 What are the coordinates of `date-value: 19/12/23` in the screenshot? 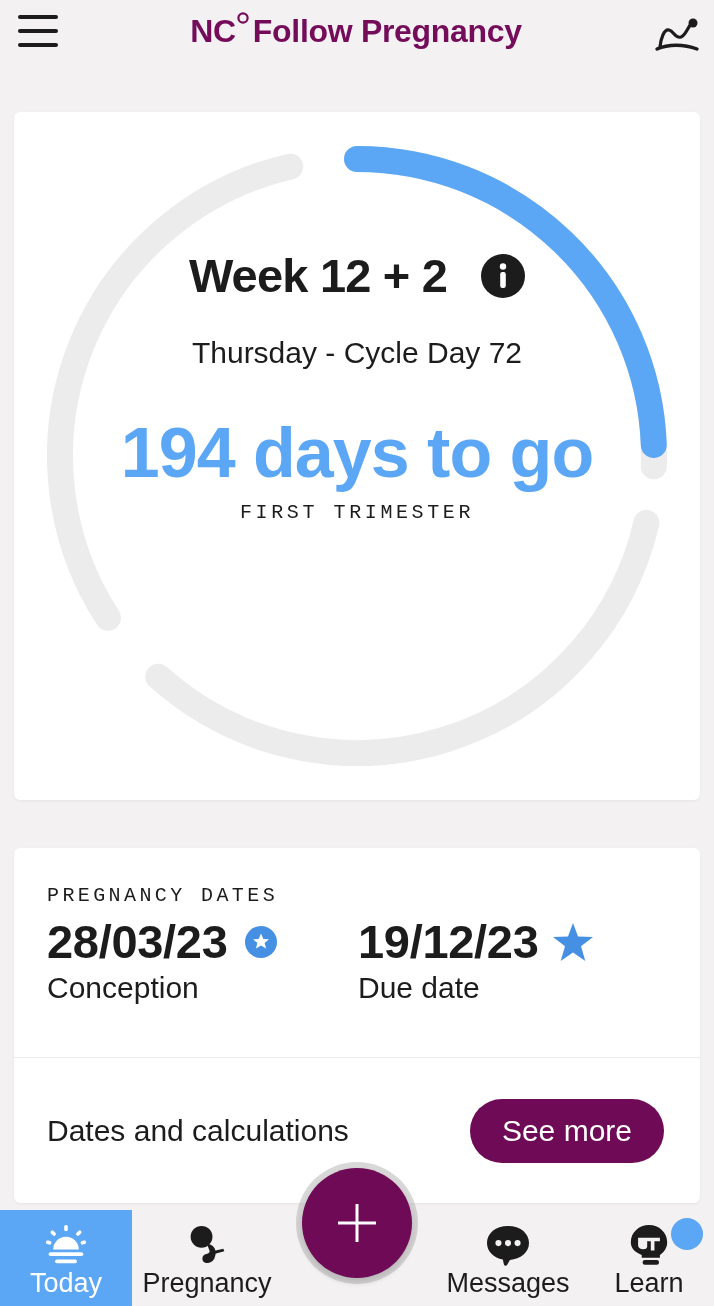 It's located at (448, 942).